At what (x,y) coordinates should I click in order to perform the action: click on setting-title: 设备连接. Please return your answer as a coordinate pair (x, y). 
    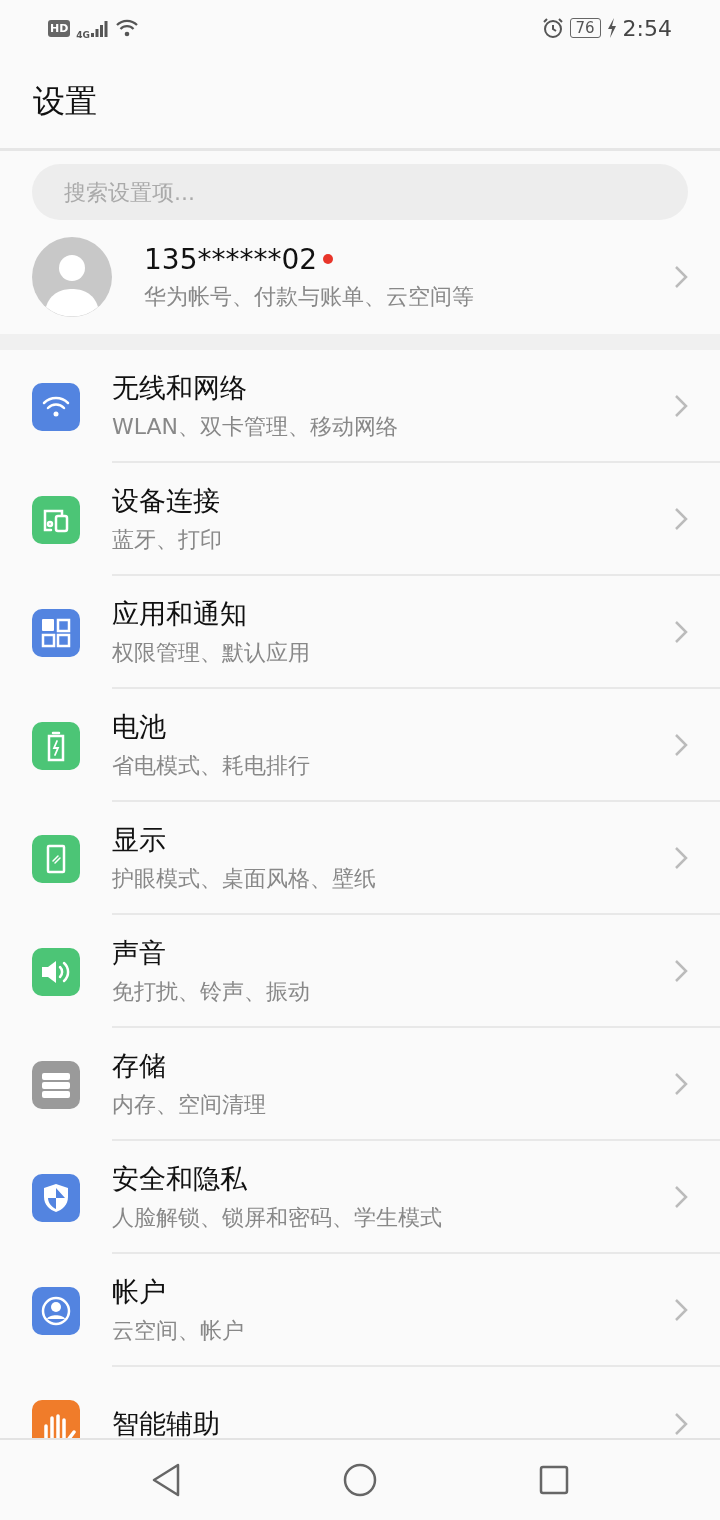
    Looking at the image, I should click on (393, 500).